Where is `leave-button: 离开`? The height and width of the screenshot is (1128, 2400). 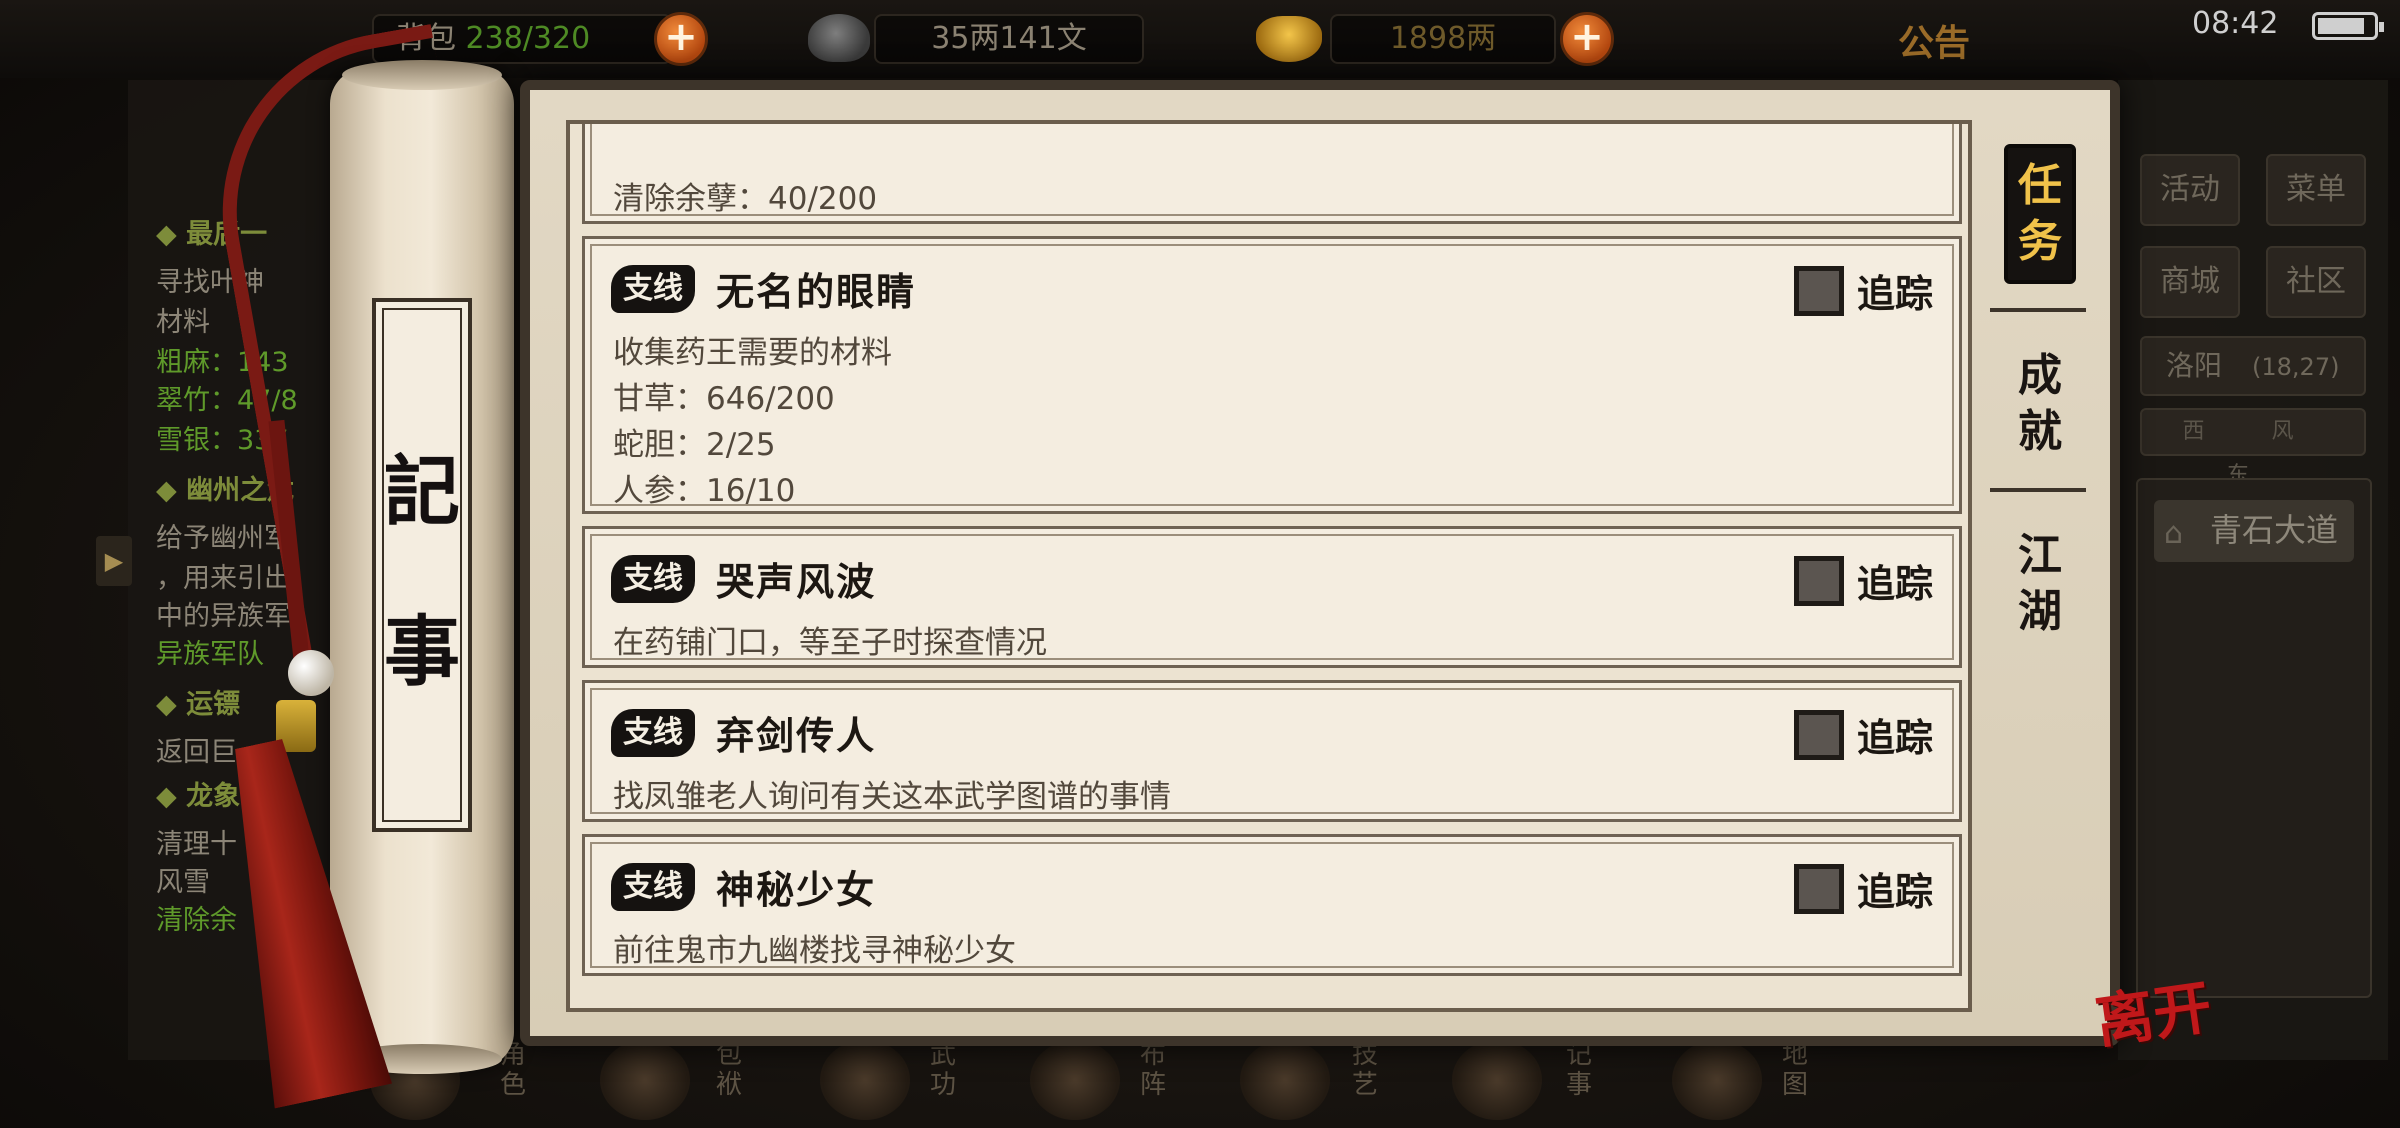 leave-button: 离开 is located at coordinates (2159, 1043).